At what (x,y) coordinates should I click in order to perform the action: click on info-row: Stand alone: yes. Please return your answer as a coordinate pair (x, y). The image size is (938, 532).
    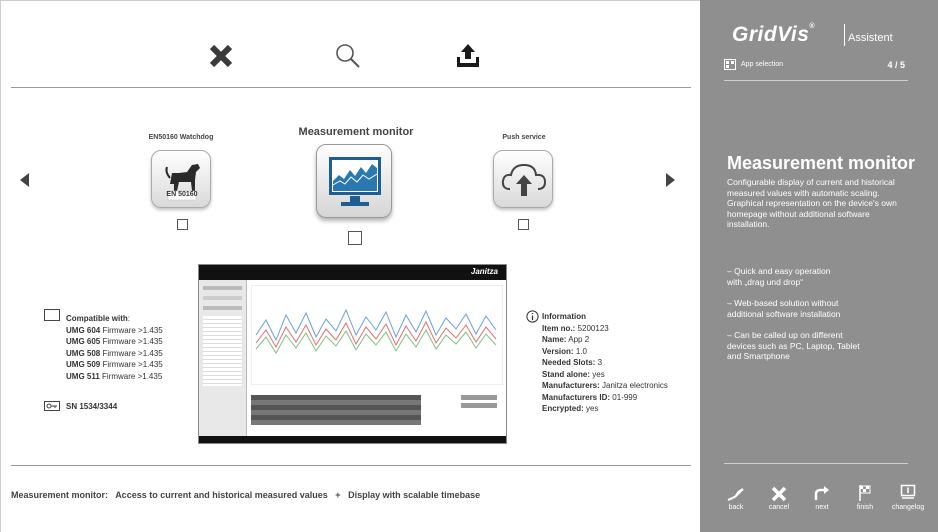
    Looking at the image, I should click on (573, 374).